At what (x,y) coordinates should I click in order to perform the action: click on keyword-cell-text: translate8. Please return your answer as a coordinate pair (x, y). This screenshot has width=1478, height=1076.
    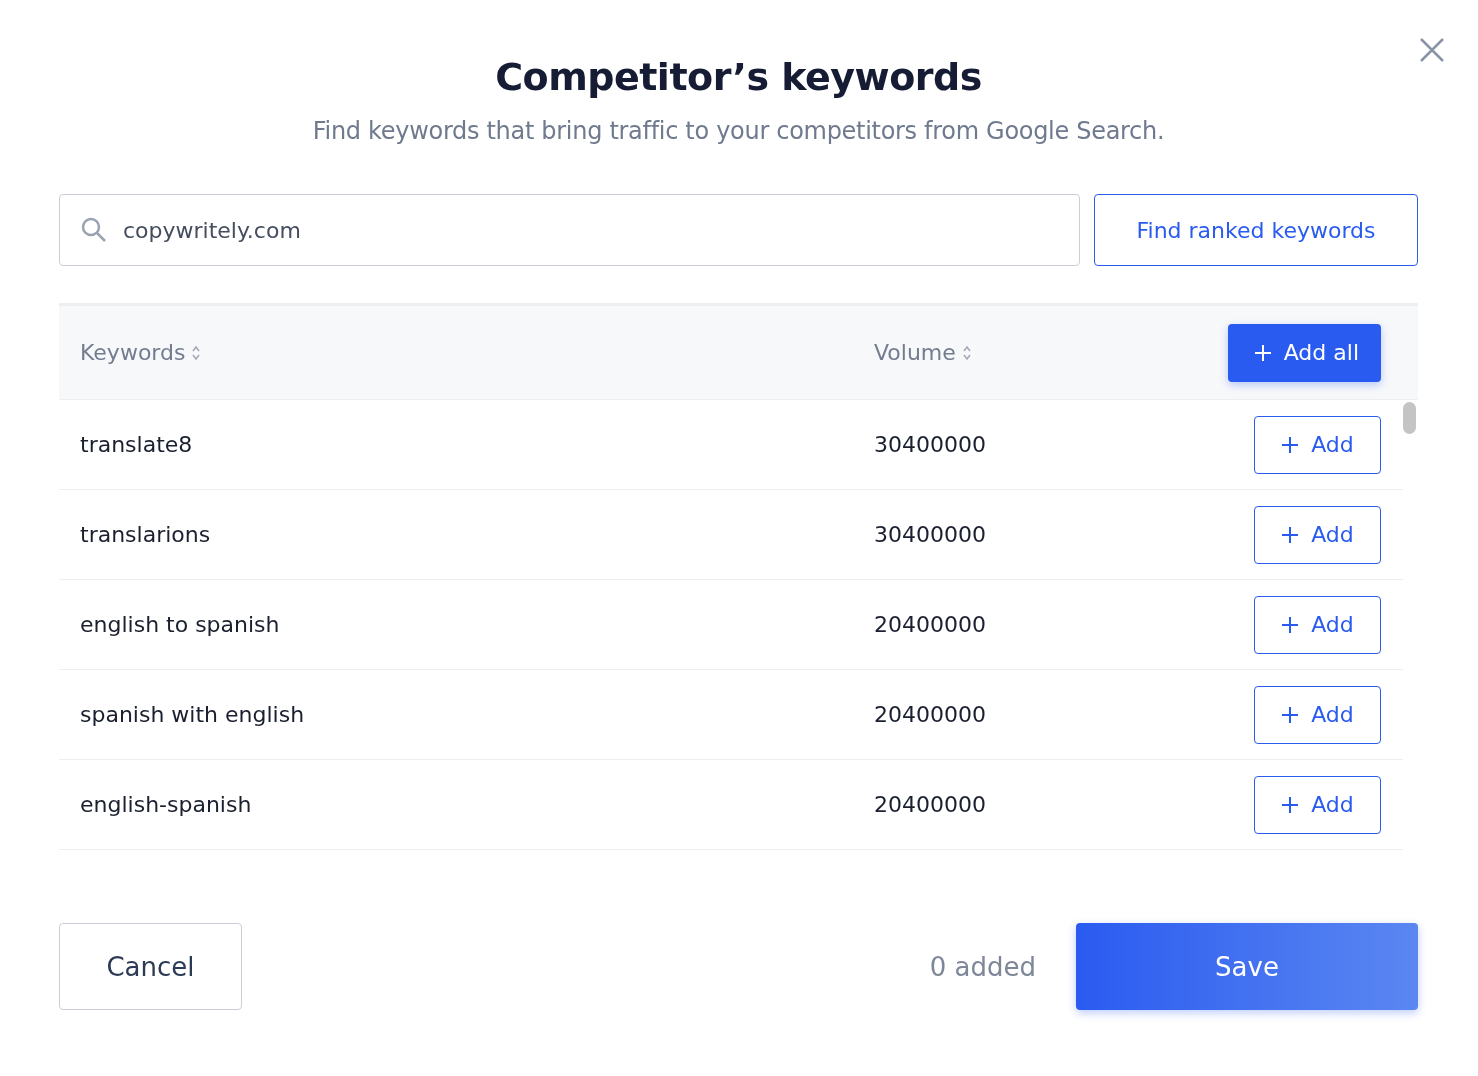
    Looking at the image, I should click on (137, 444).